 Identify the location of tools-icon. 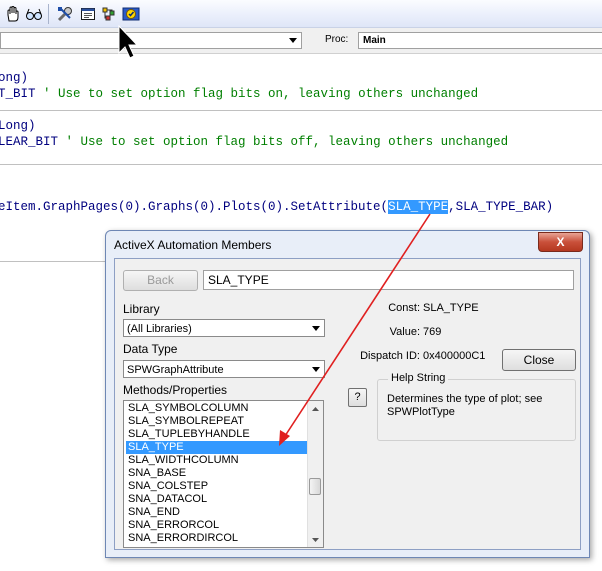
(65, 14).